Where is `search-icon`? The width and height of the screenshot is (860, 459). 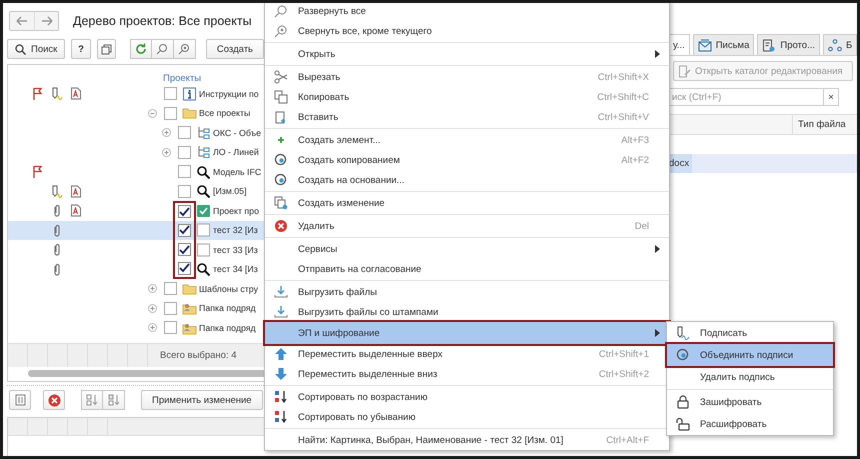 search-icon is located at coordinates (20, 49).